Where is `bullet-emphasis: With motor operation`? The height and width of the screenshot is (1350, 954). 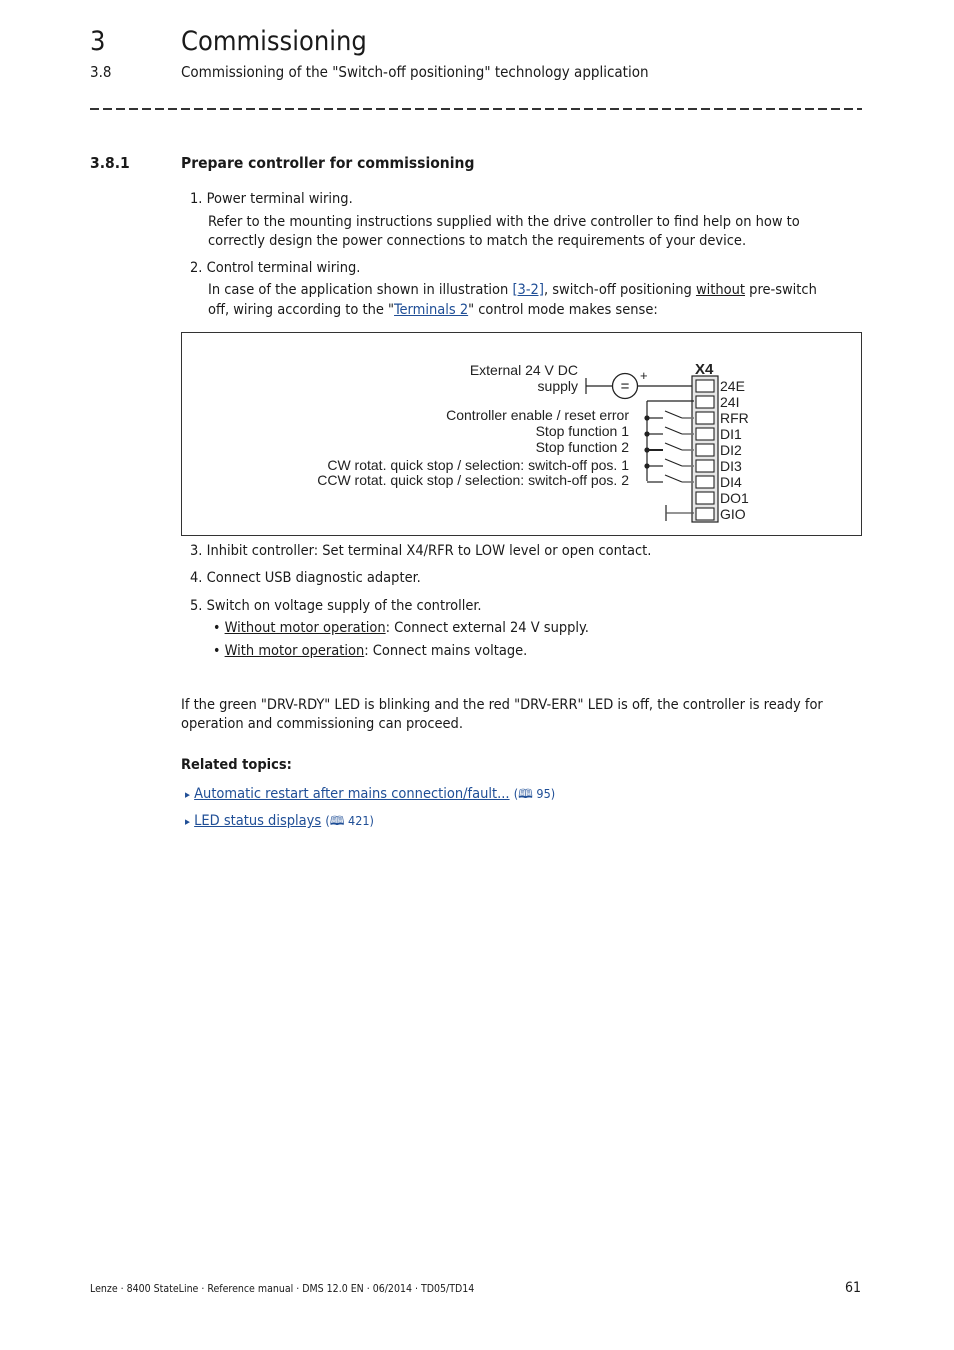
bullet-emphasis: With motor operation is located at coordinates (294, 651).